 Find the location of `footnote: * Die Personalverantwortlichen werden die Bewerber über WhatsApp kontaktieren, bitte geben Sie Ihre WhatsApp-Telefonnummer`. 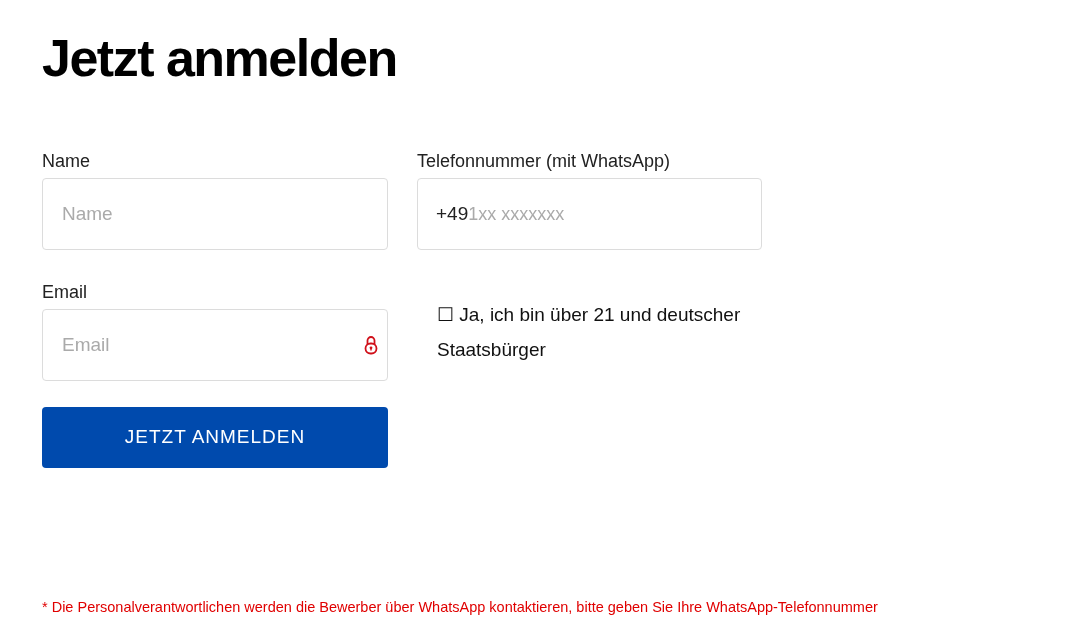

footnote: * Die Personalverantwortlichen werden die Bewerber über WhatsApp kontaktieren, bitte geben Sie Ihre WhatsApp-Telefonnummer is located at coordinates (460, 607).